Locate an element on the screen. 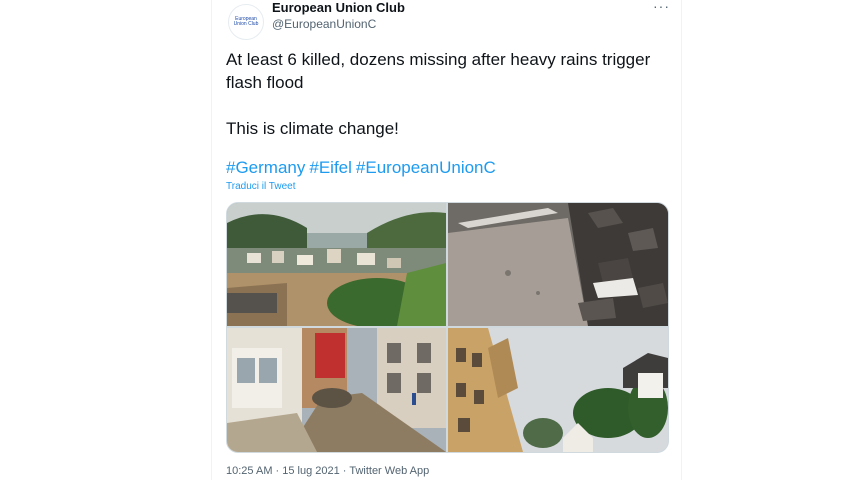 The width and height of the screenshot is (854, 480). tweet-timestamp: 10:25 AM · 15 lug 2021 · Twitter Web App is located at coordinates (327, 471).